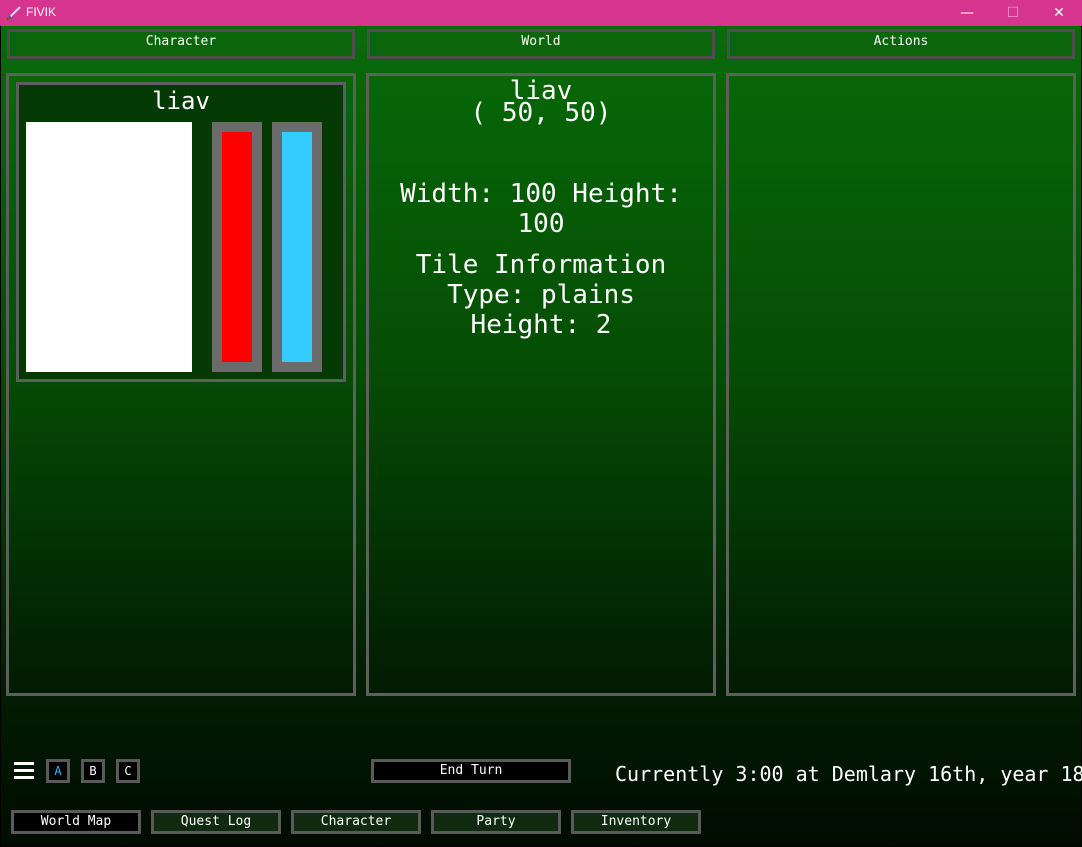  What do you see at coordinates (356, 822) in the screenshot?
I see `nav-character-button: Character` at bounding box center [356, 822].